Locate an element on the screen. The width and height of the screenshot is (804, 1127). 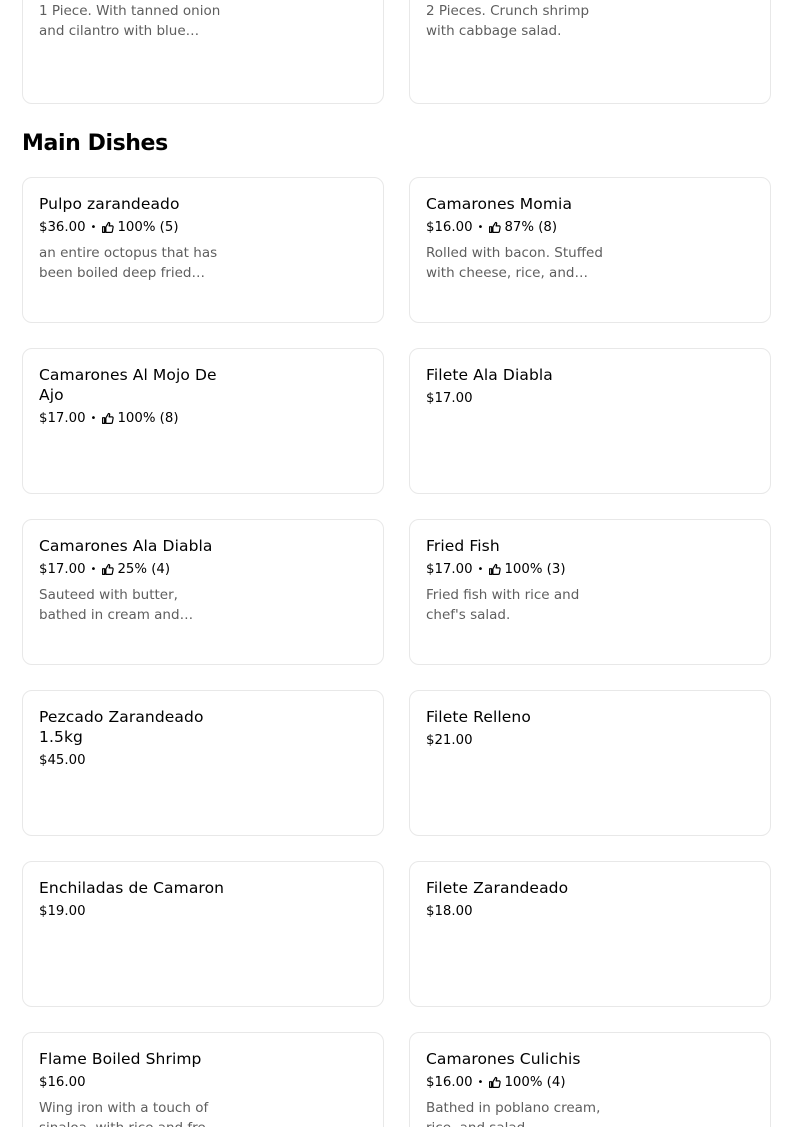
item-price: $45.00 is located at coordinates (62, 760).